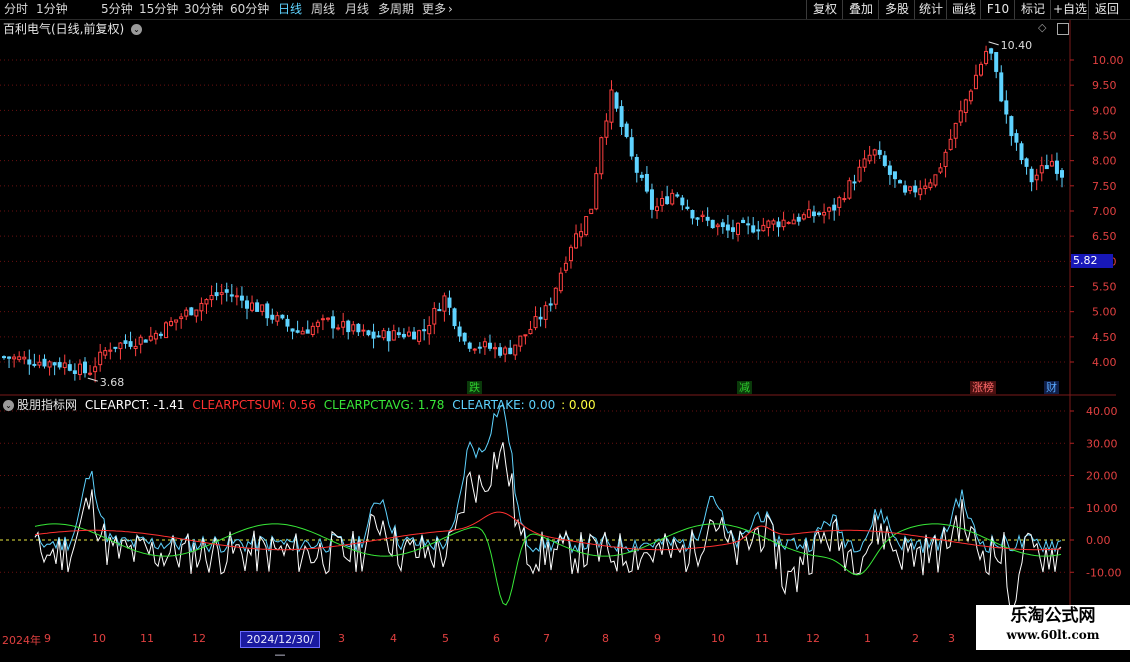 Image resolution: width=1130 pixels, height=662 pixels. Describe the element at coordinates (1102, 443) in the screenshot. I see `indicator-tick-label: 30.00` at that location.